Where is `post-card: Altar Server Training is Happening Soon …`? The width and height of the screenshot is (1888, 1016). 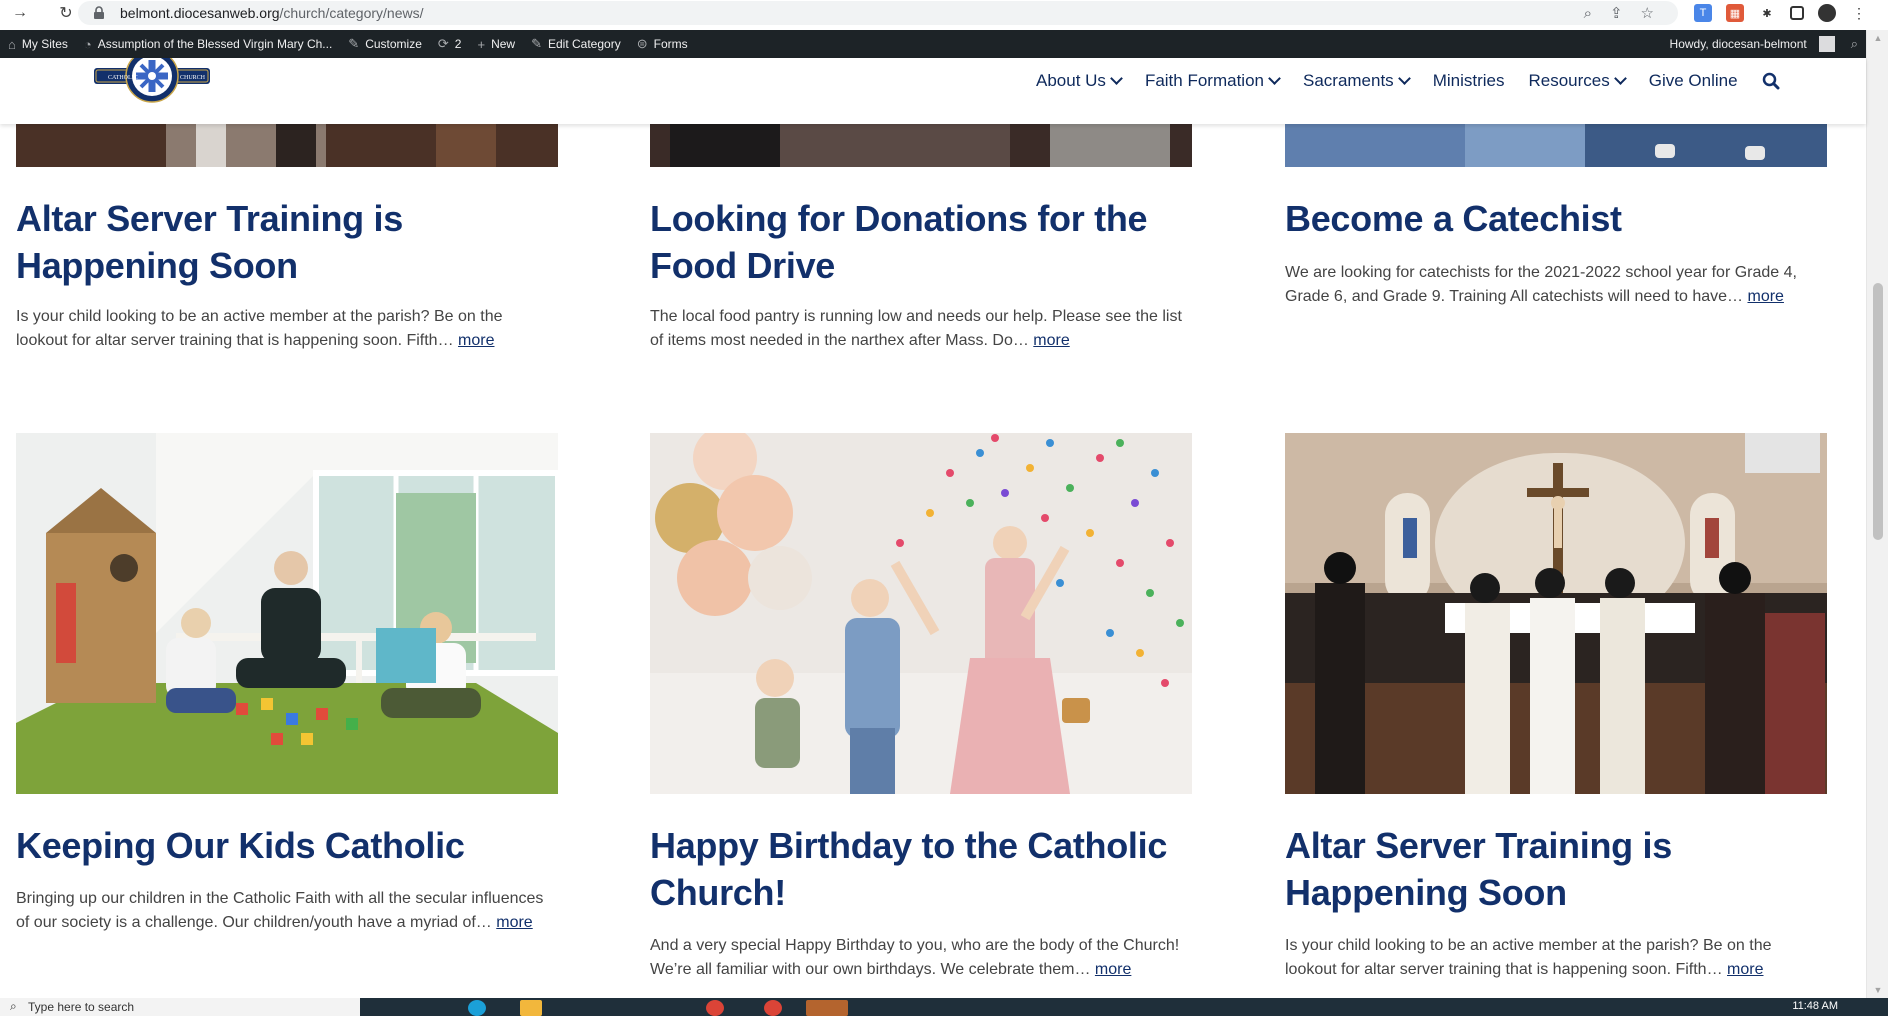 post-card: Altar Server Training is Happening Soon … is located at coordinates (287, 238).